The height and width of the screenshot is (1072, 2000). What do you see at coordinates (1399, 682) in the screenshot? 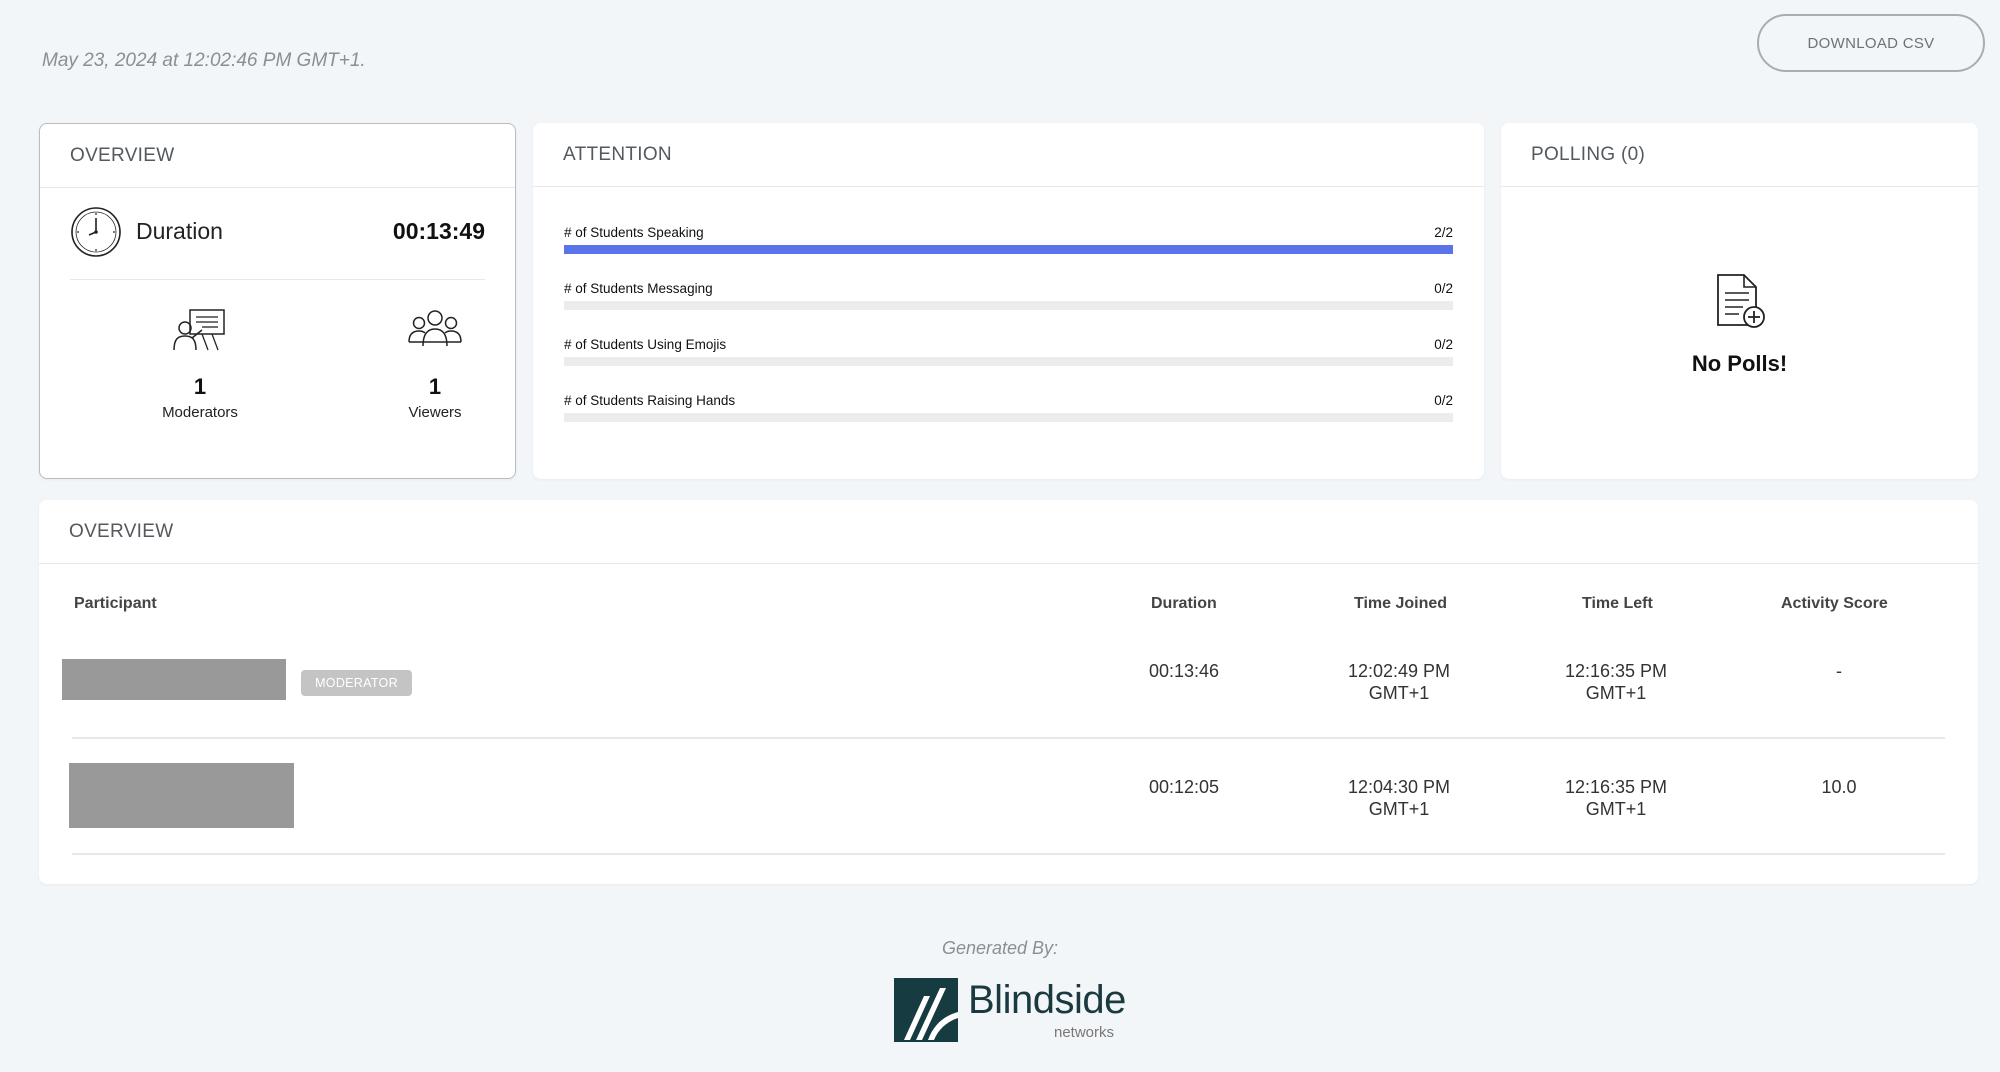
I see `row-time-joined: 12:02:49 PM GMT+1` at bounding box center [1399, 682].